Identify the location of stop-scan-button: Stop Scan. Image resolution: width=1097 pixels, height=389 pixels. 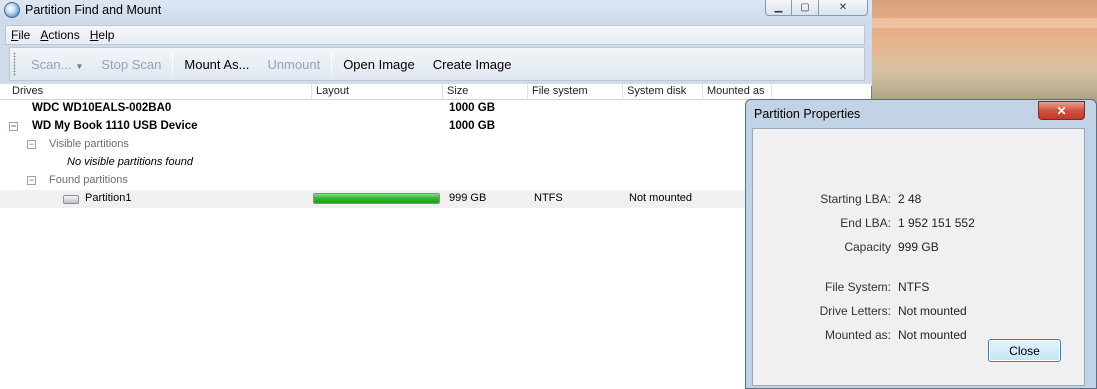
(131, 64).